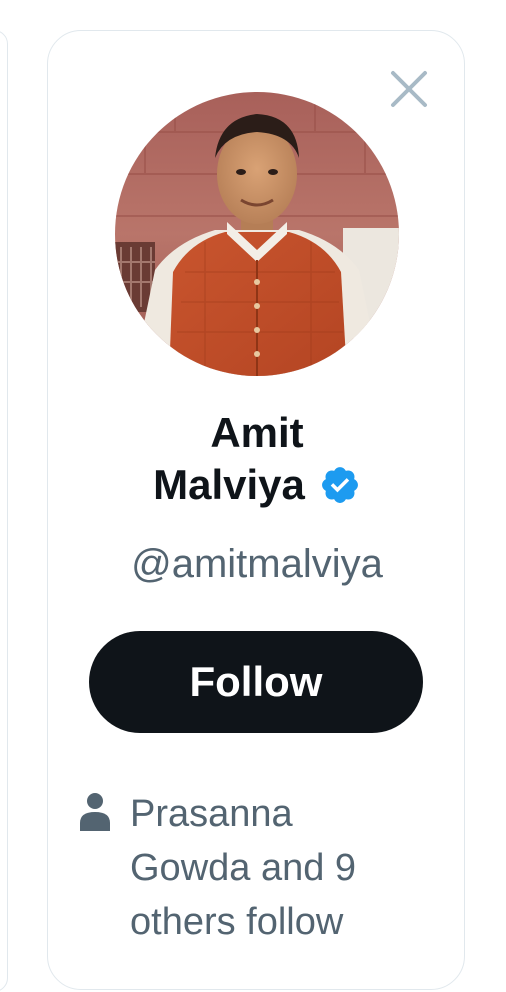  I want to click on followed-by-context: Prasanna Gowda and 9 others follow, so click(263, 868).